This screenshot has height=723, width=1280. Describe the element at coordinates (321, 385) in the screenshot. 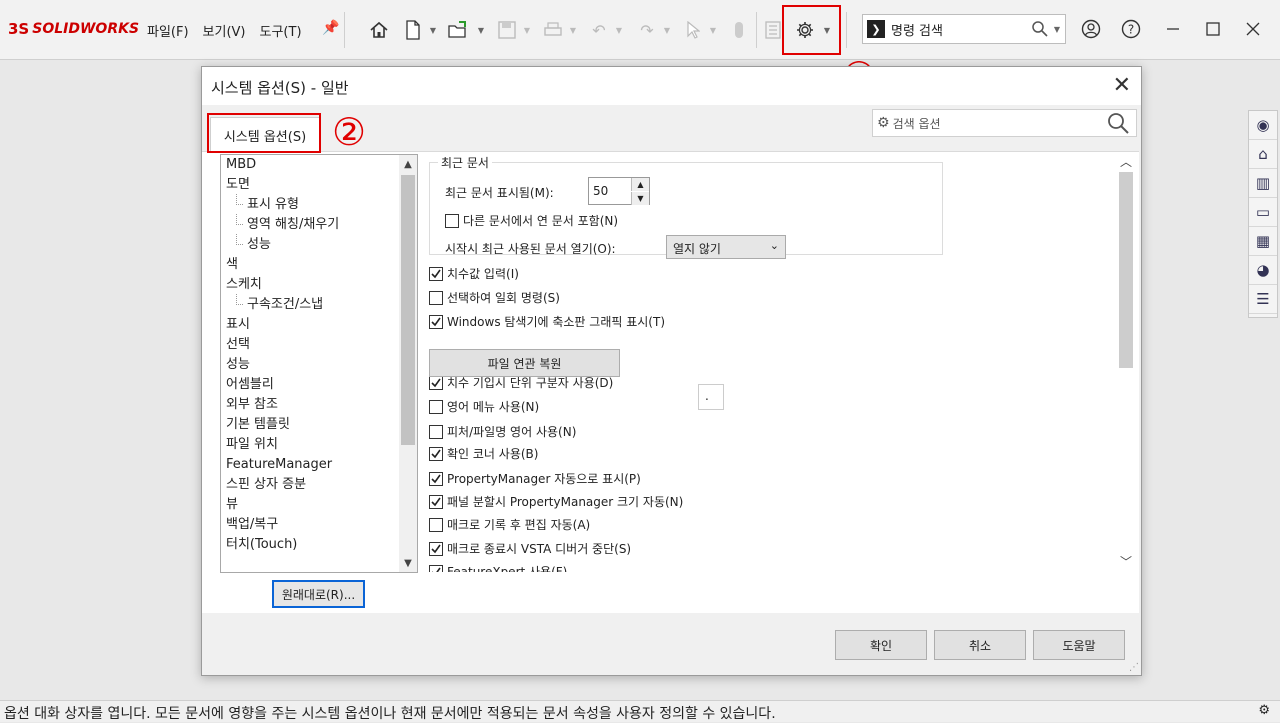

I see `tree-item: 어셈블리` at that location.